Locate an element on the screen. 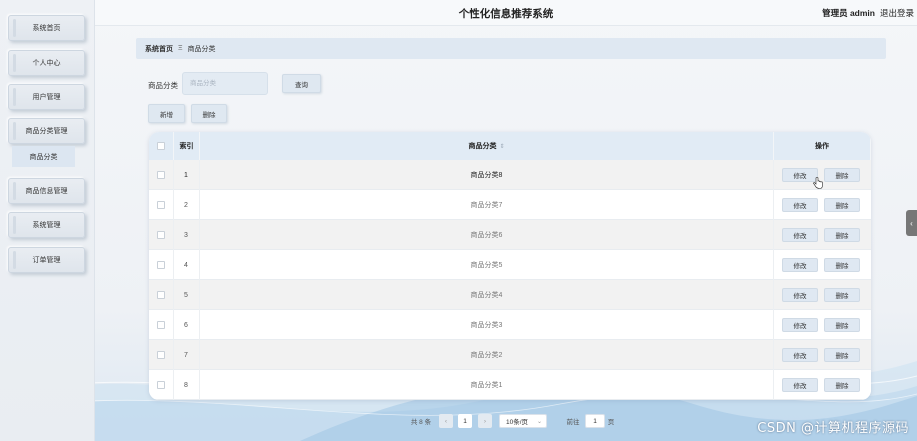 This screenshot has width=917, height=441. row-category-name: 商品分类1 is located at coordinates (487, 385).